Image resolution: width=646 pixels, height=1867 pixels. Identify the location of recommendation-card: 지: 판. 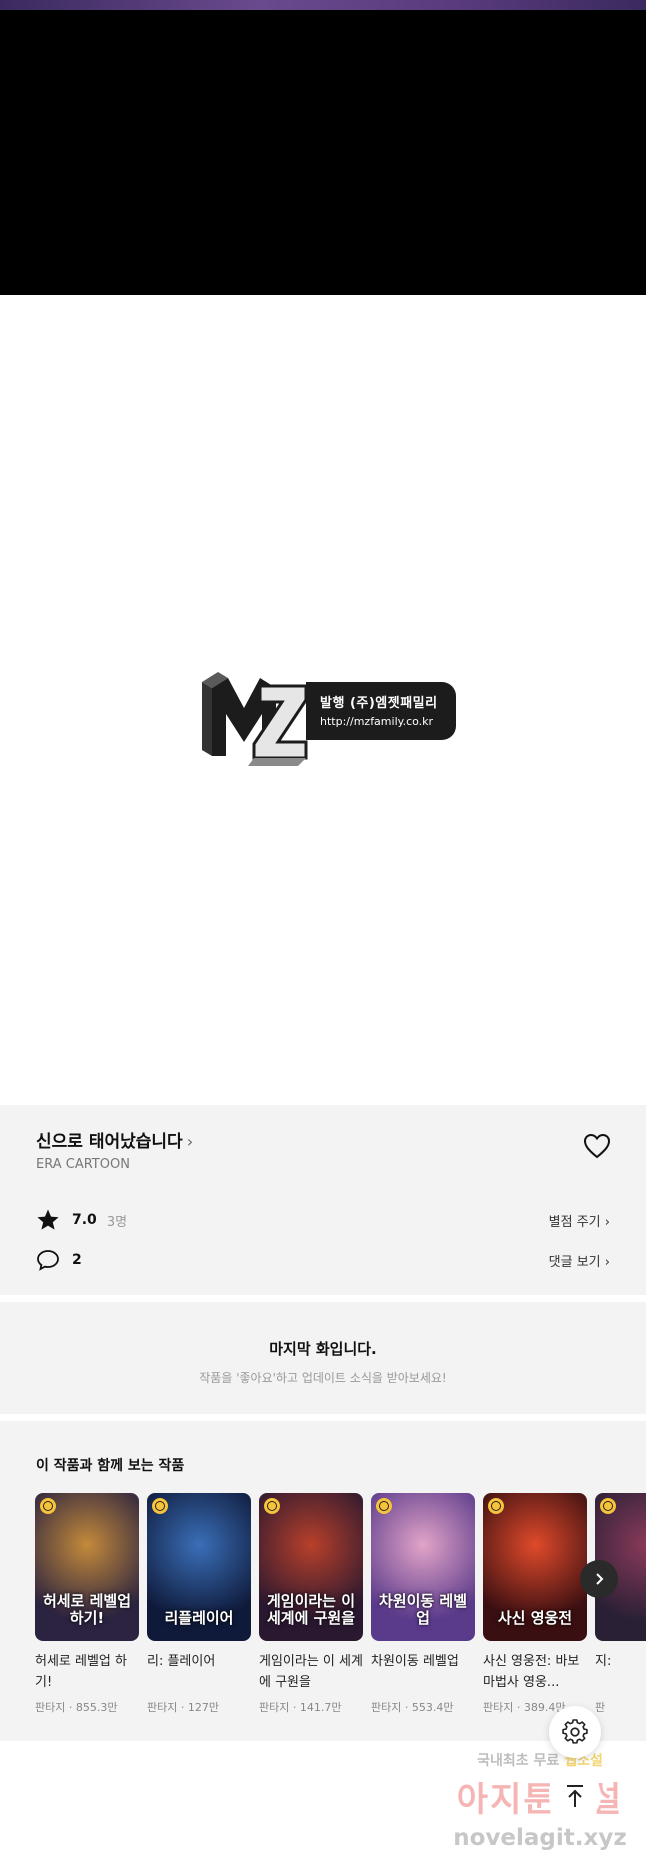
(620, 1604).